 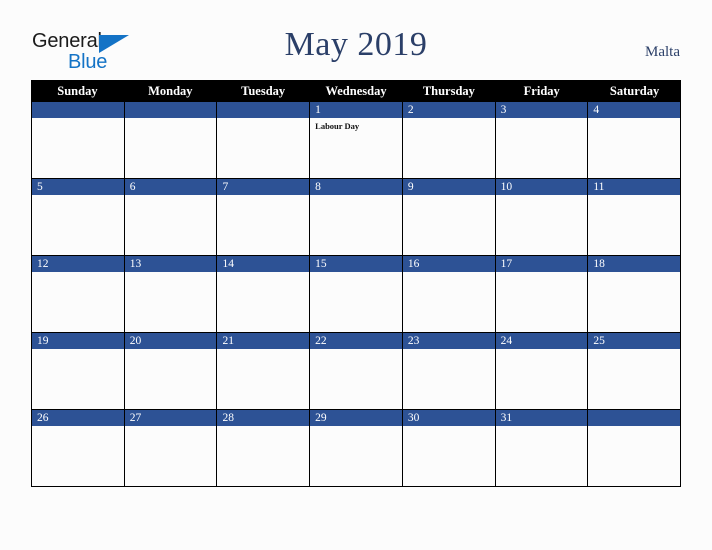 I want to click on day-number: 30, so click(x=448, y=418).